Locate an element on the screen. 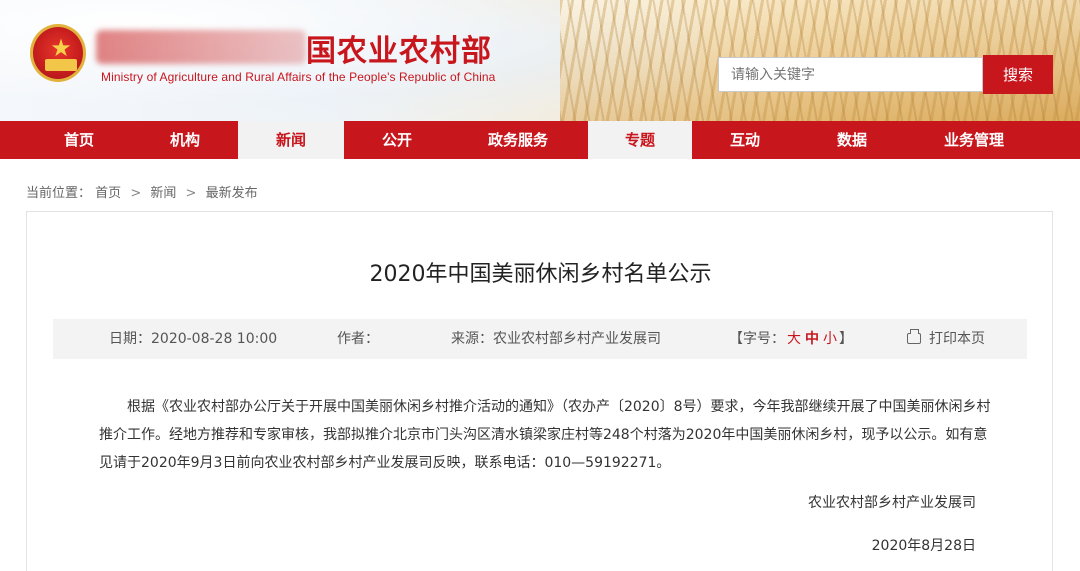 The image size is (1080, 571). search-input is located at coordinates (850, 74).